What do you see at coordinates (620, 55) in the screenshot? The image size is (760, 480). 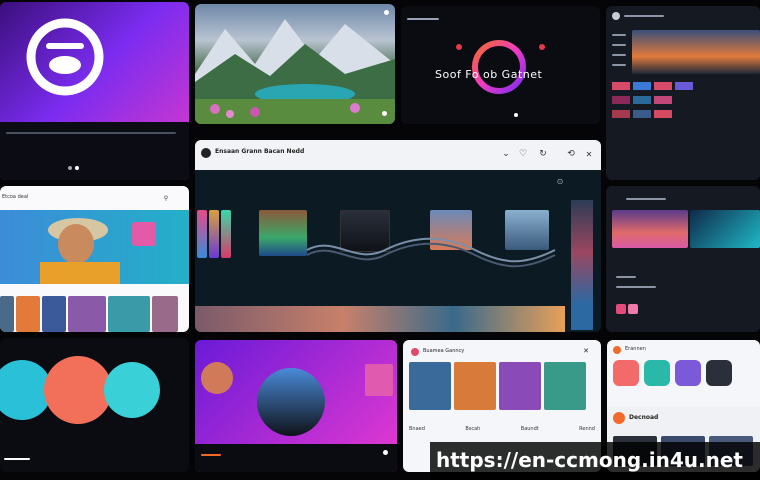 I see `dashboard-sidebar` at bounding box center [620, 55].